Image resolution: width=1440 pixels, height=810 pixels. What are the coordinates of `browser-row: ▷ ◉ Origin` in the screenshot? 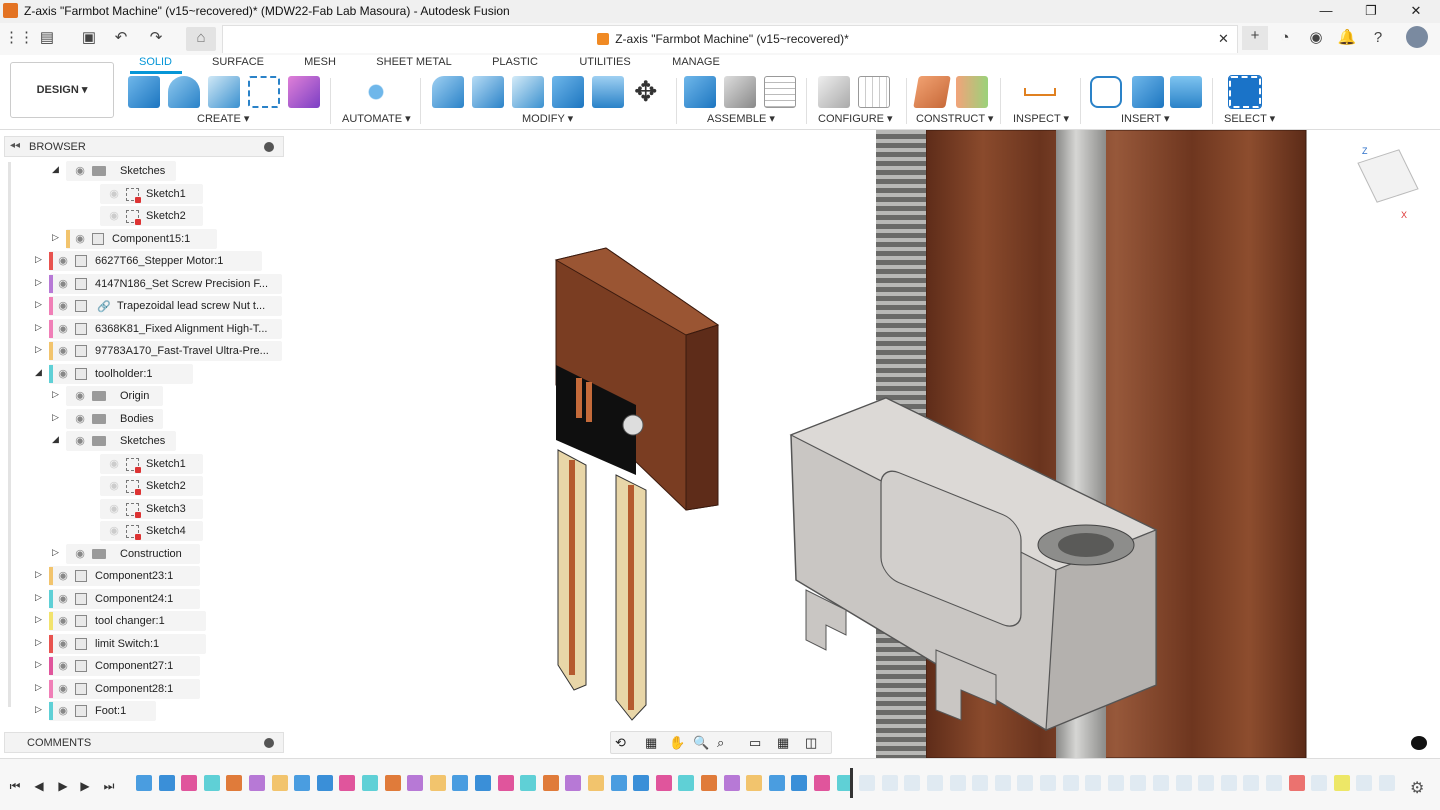 It's located at (143, 397).